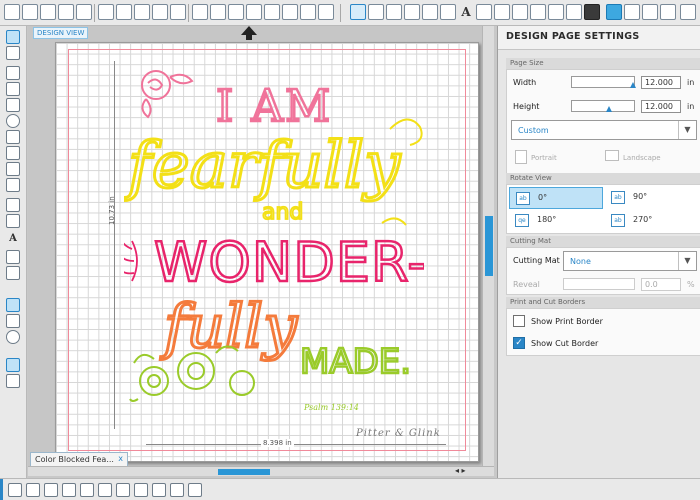  What do you see at coordinates (13, 257) in the screenshot?
I see `eraser-tool-icon` at bounding box center [13, 257].